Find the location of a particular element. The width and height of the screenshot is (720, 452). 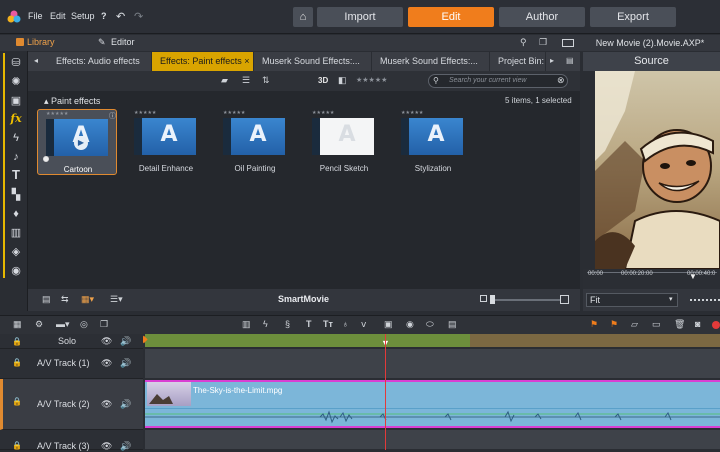

search-box: ⚲ Search your current view ⊗ is located at coordinates (498, 81).